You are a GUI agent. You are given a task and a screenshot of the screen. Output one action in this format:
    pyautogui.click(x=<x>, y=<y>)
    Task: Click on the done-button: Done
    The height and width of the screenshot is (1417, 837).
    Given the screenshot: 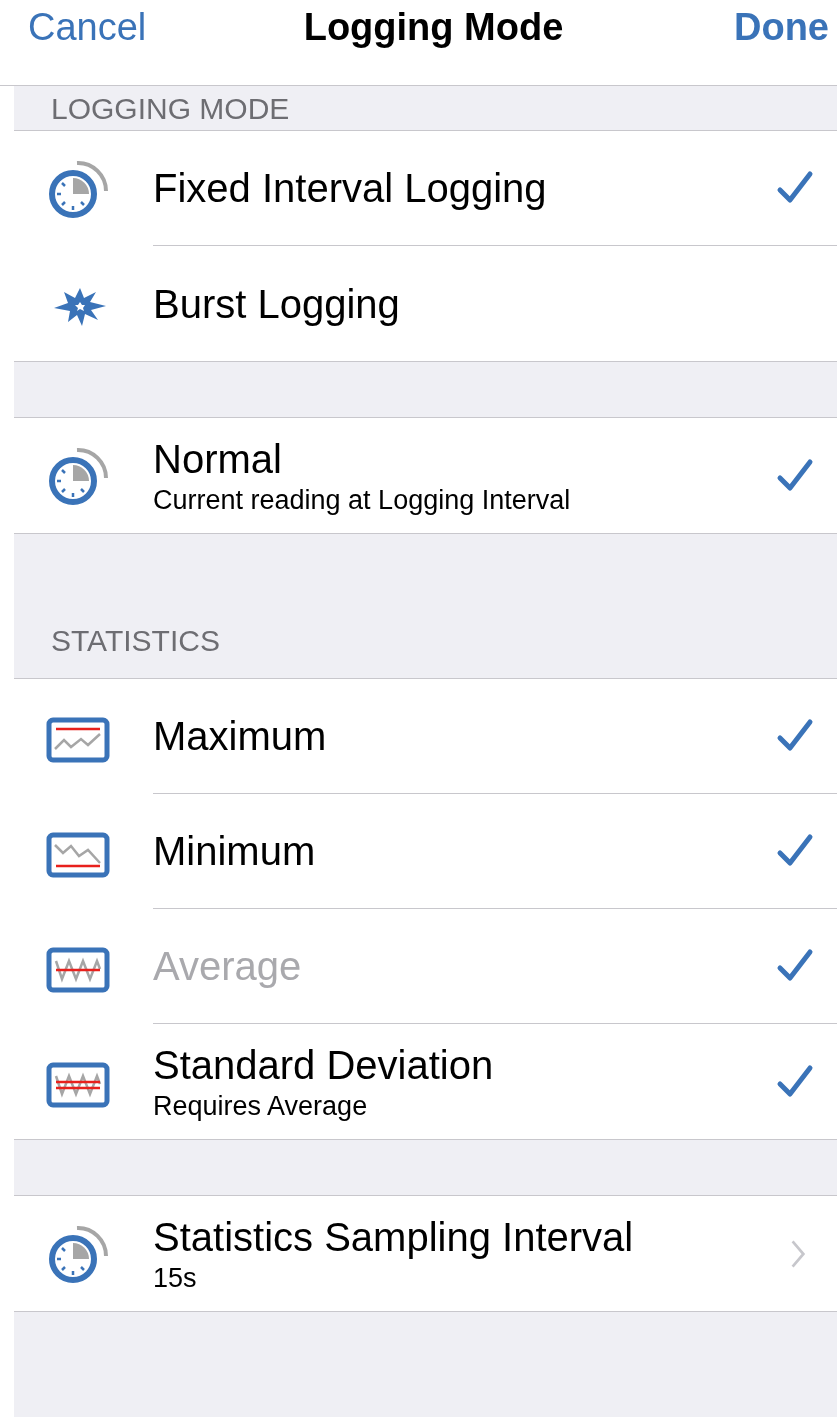 What is the action you would take?
    pyautogui.click(x=764, y=27)
    